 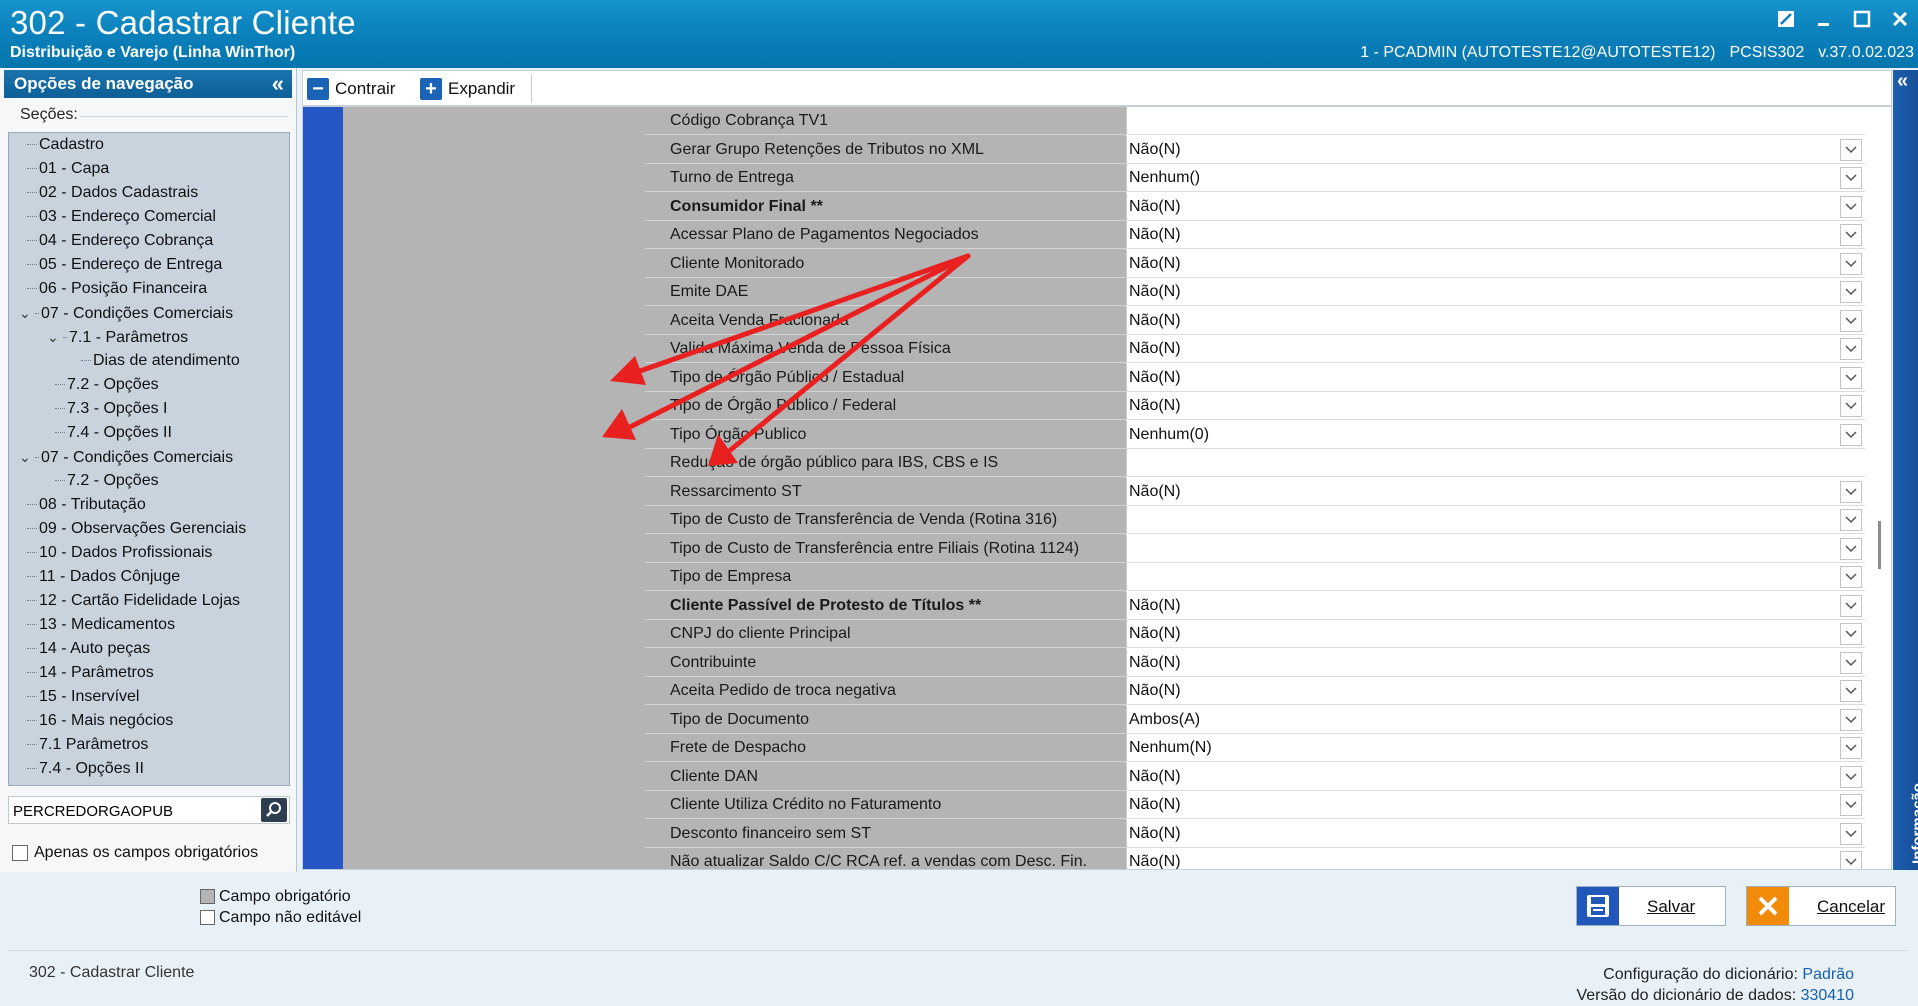 What do you see at coordinates (88, 649) in the screenshot?
I see `tree-item: 14 - Auto peças` at bounding box center [88, 649].